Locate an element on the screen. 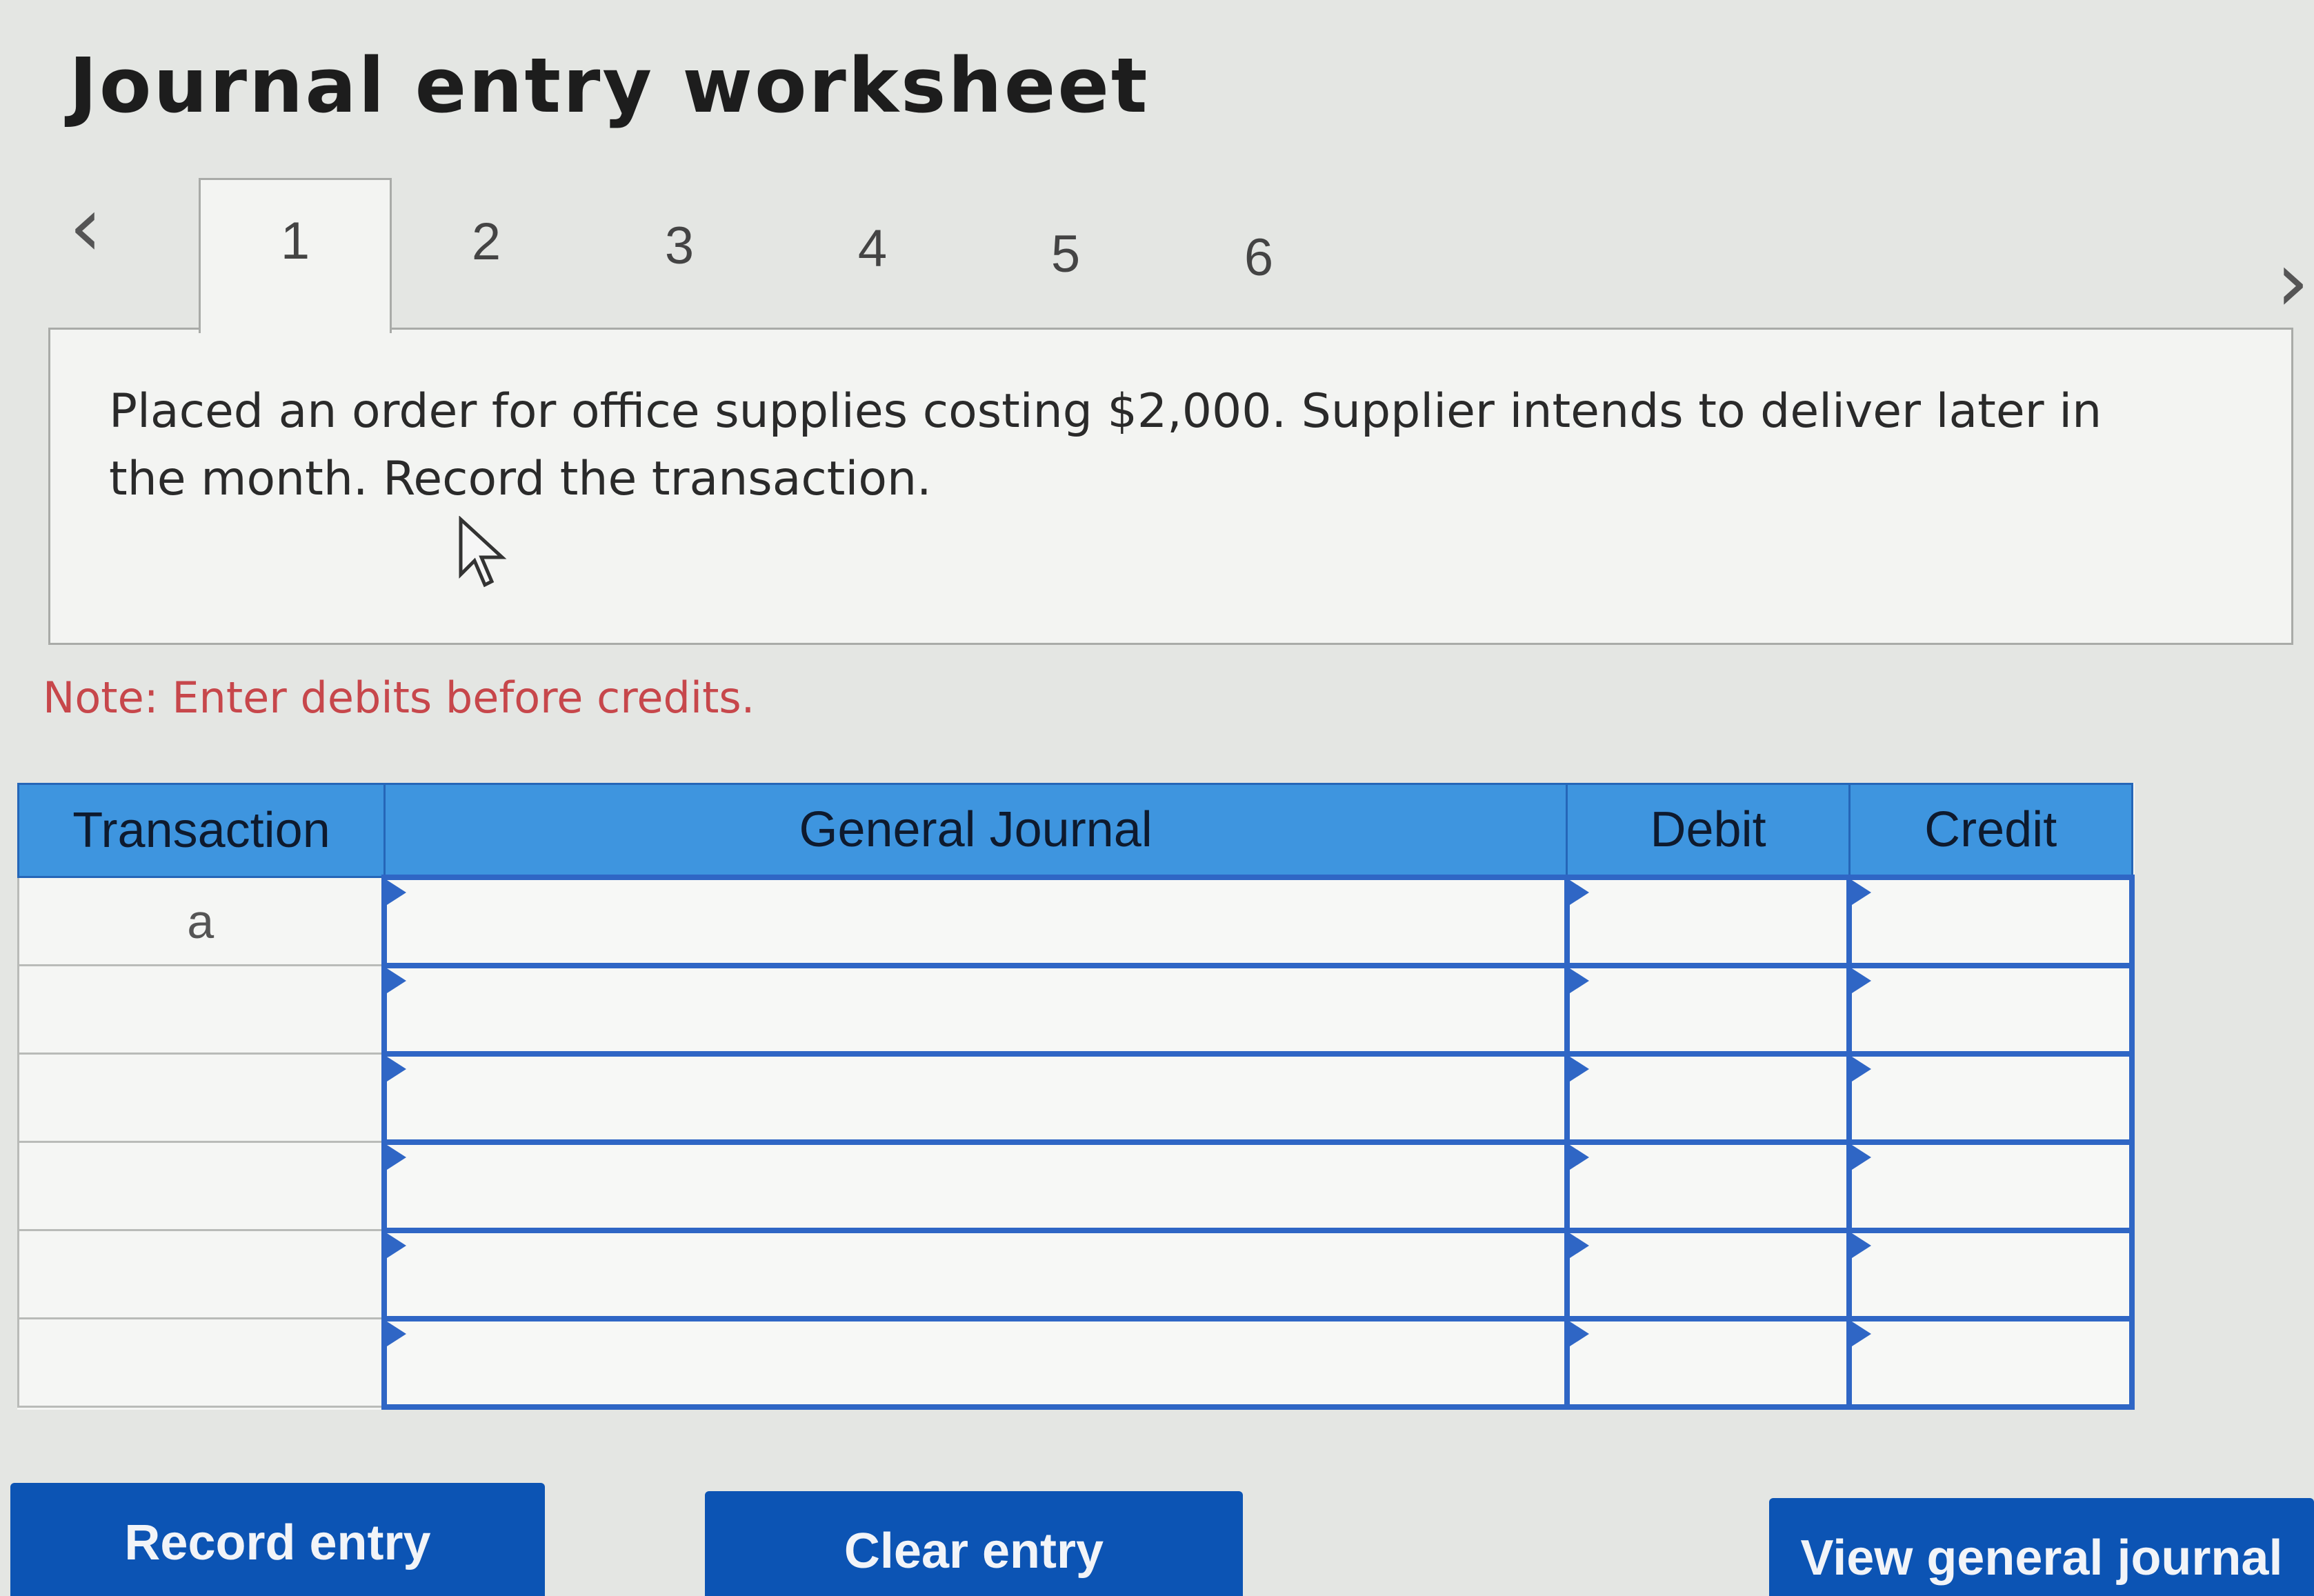 This screenshot has height=1596, width=2314. page-title: Journal entry worksheet is located at coordinates (610, 85).